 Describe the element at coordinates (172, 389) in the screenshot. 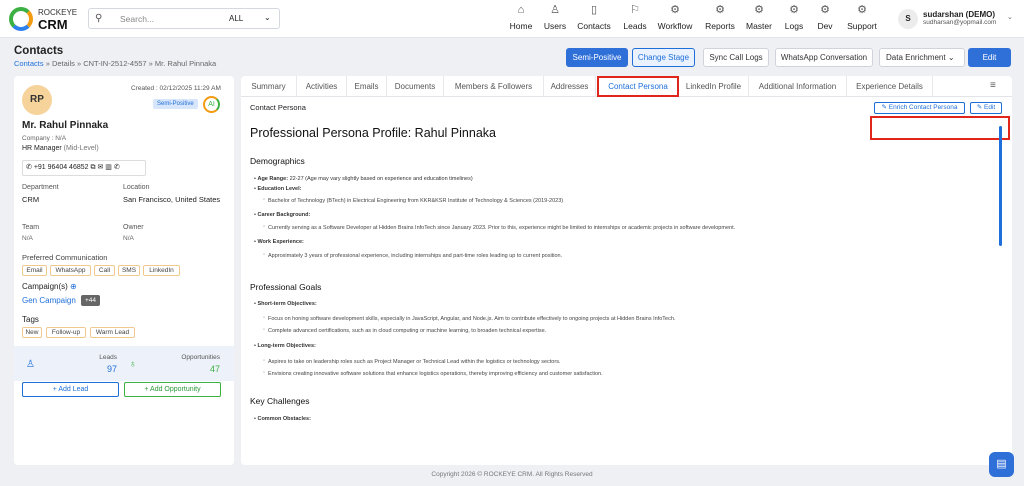

I see `add-opportunity-button: + Add Opportunity` at that location.